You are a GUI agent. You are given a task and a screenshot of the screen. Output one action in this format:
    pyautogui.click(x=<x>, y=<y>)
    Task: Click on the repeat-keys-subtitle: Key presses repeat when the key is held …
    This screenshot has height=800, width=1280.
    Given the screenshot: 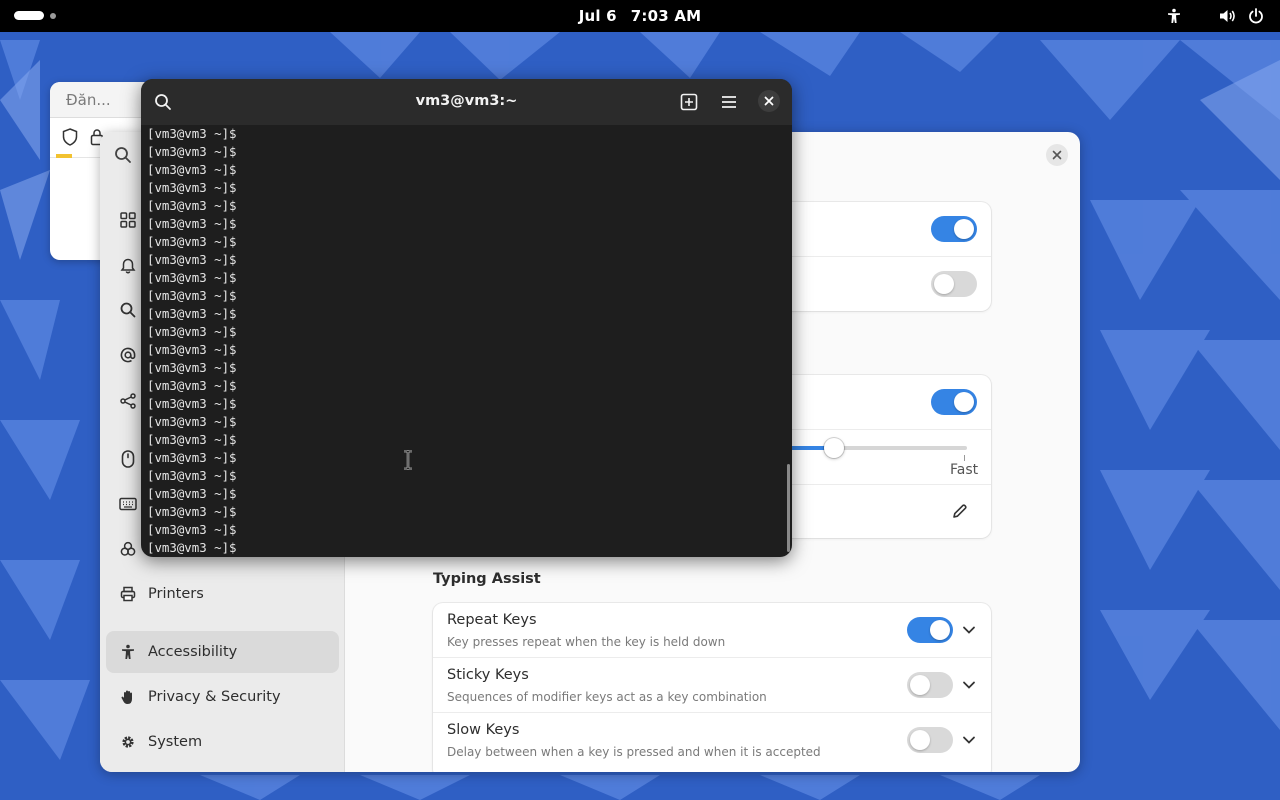 What is the action you would take?
    pyautogui.click(x=586, y=642)
    